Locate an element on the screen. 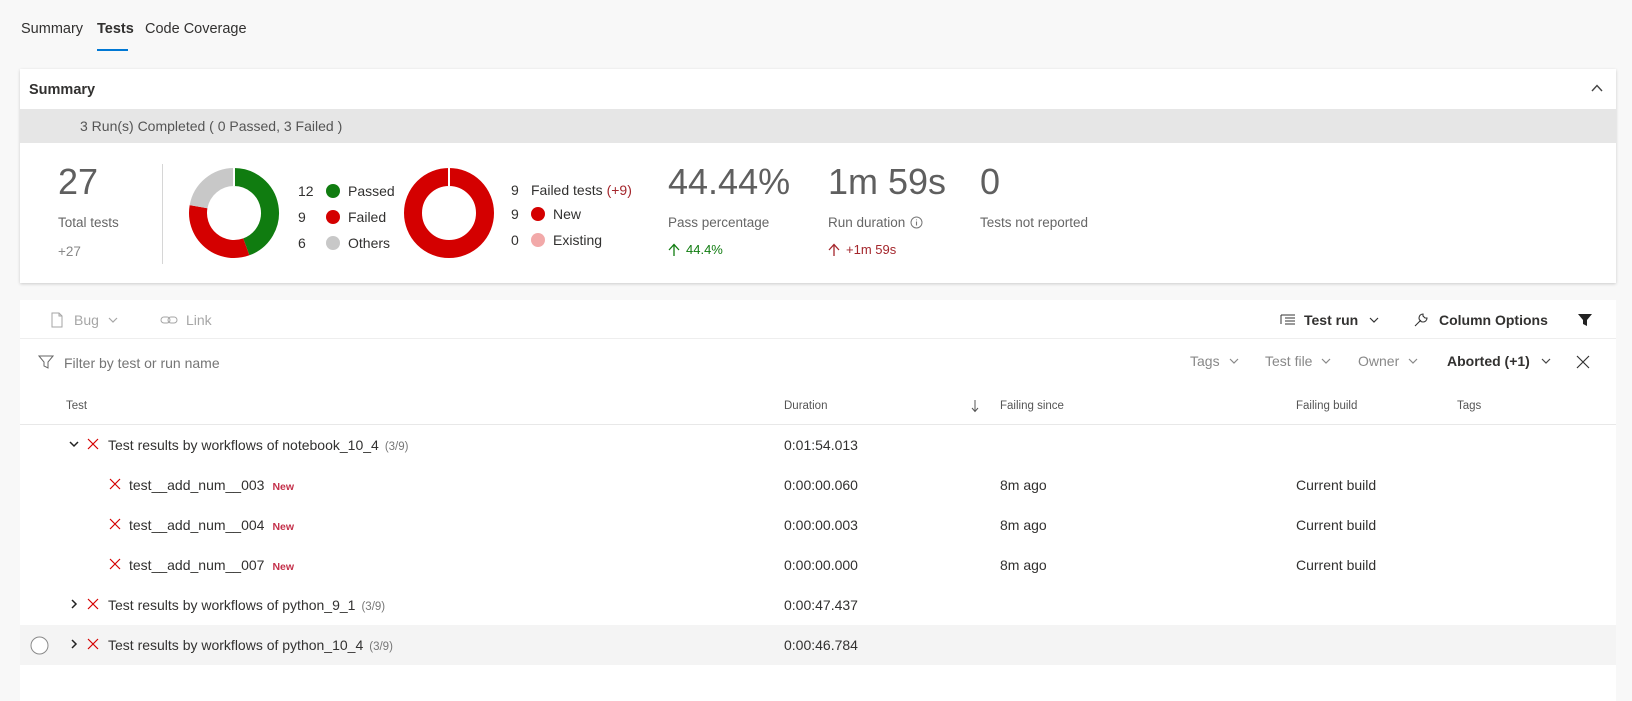  test-duration: 0:00:00.060 is located at coordinates (821, 485).